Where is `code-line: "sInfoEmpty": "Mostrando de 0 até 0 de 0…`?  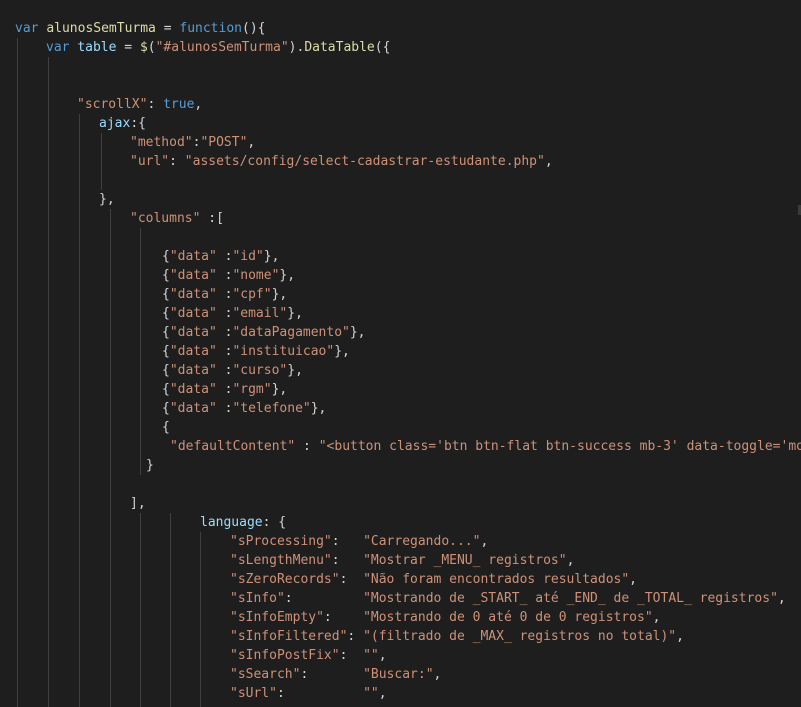
code-line: "sInfoEmpty": "Mostrando de 0 até 0 de 0… is located at coordinates (445, 617).